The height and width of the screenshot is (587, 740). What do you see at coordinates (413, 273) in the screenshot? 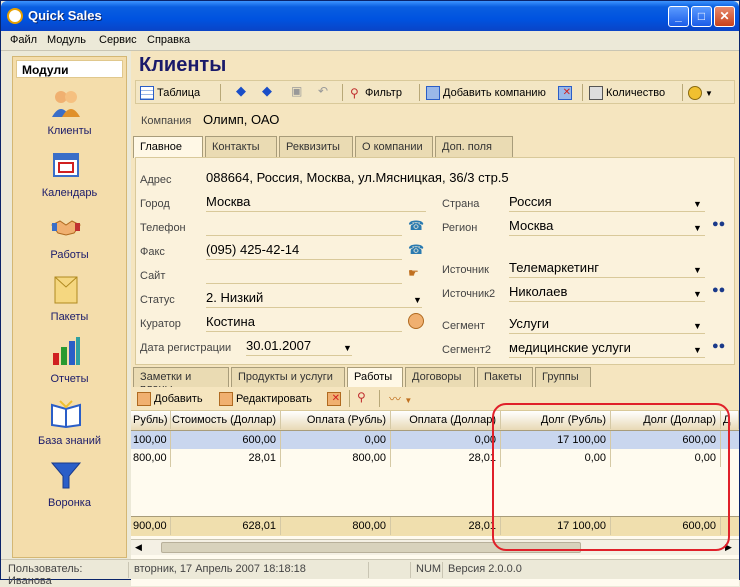
I see `hand-pointer-icon: ☛` at bounding box center [413, 273].